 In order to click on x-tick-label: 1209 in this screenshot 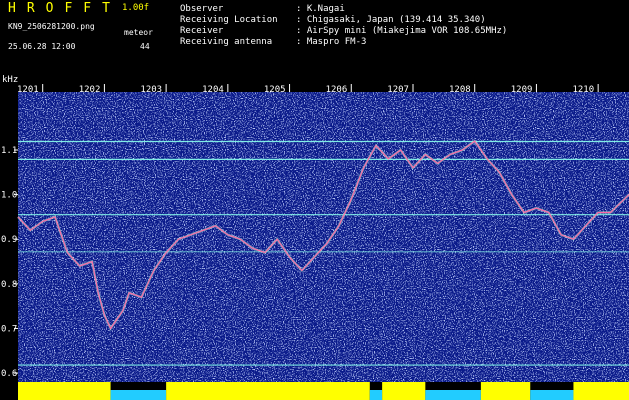, I will do `click(522, 90)`.